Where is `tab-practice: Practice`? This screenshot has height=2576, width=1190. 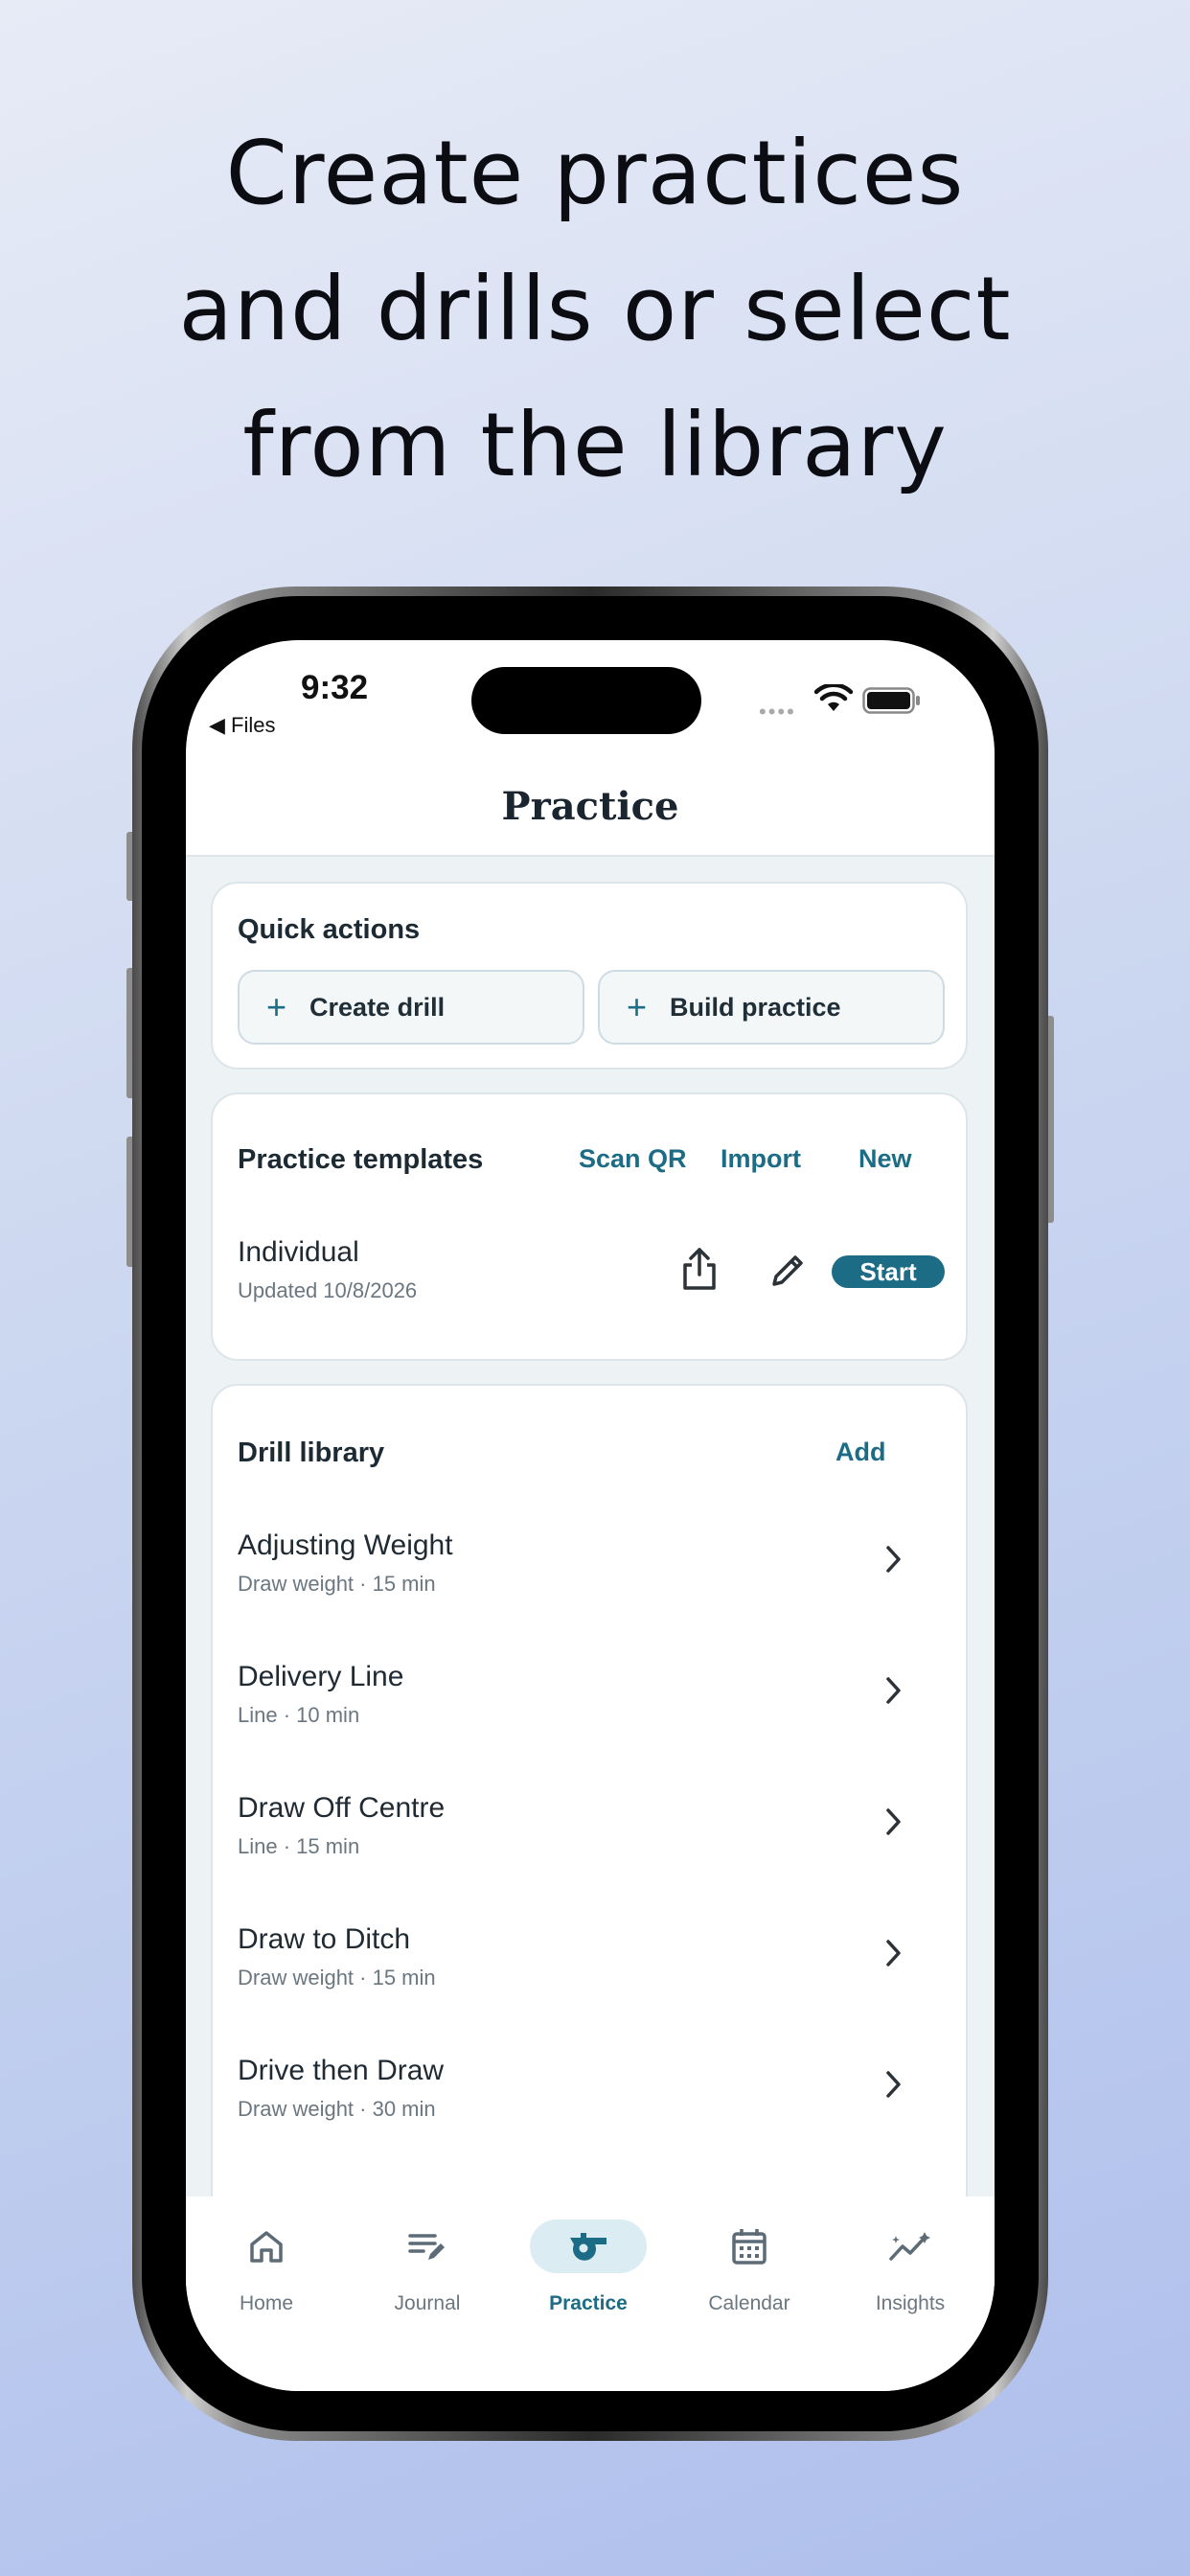
tab-practice: Practice is located at coordinates (589, 2258).